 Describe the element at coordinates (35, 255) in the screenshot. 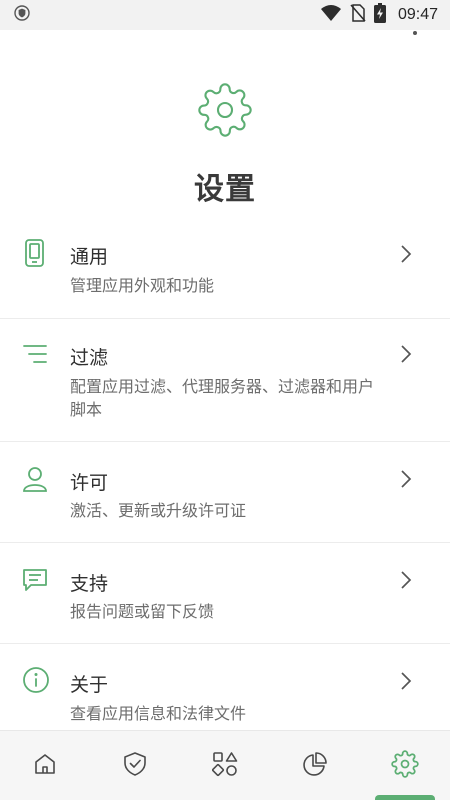

I see `phone-icon` at that location.